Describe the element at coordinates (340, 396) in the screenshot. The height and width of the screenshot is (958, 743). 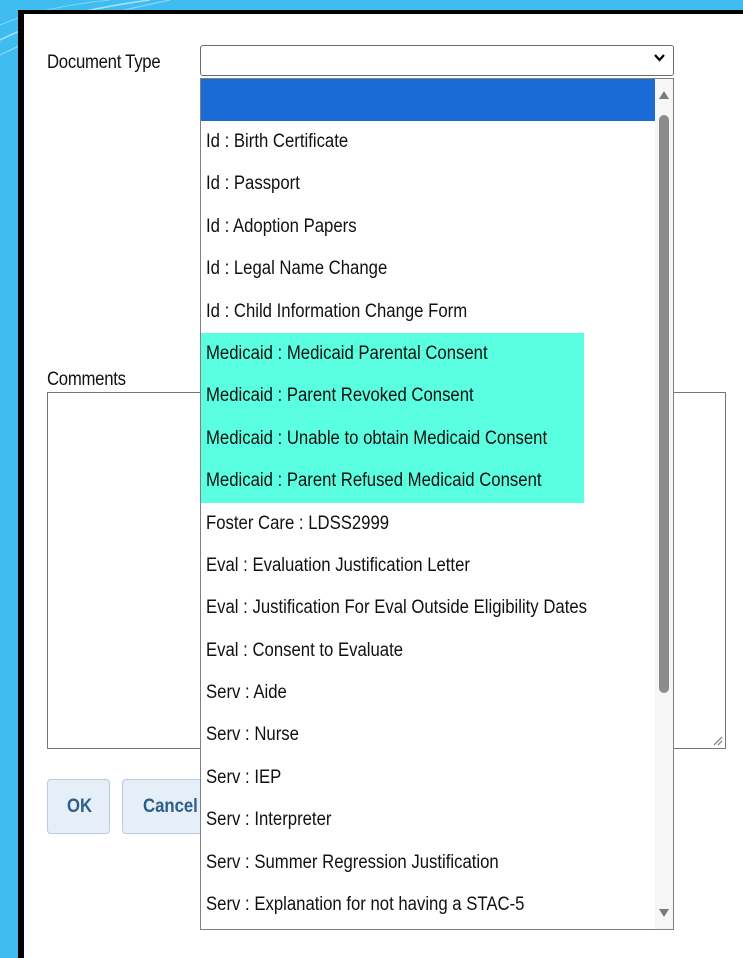
I see `dropdown-option-label: Medicaid : Parent Revoked Consent` at that location.